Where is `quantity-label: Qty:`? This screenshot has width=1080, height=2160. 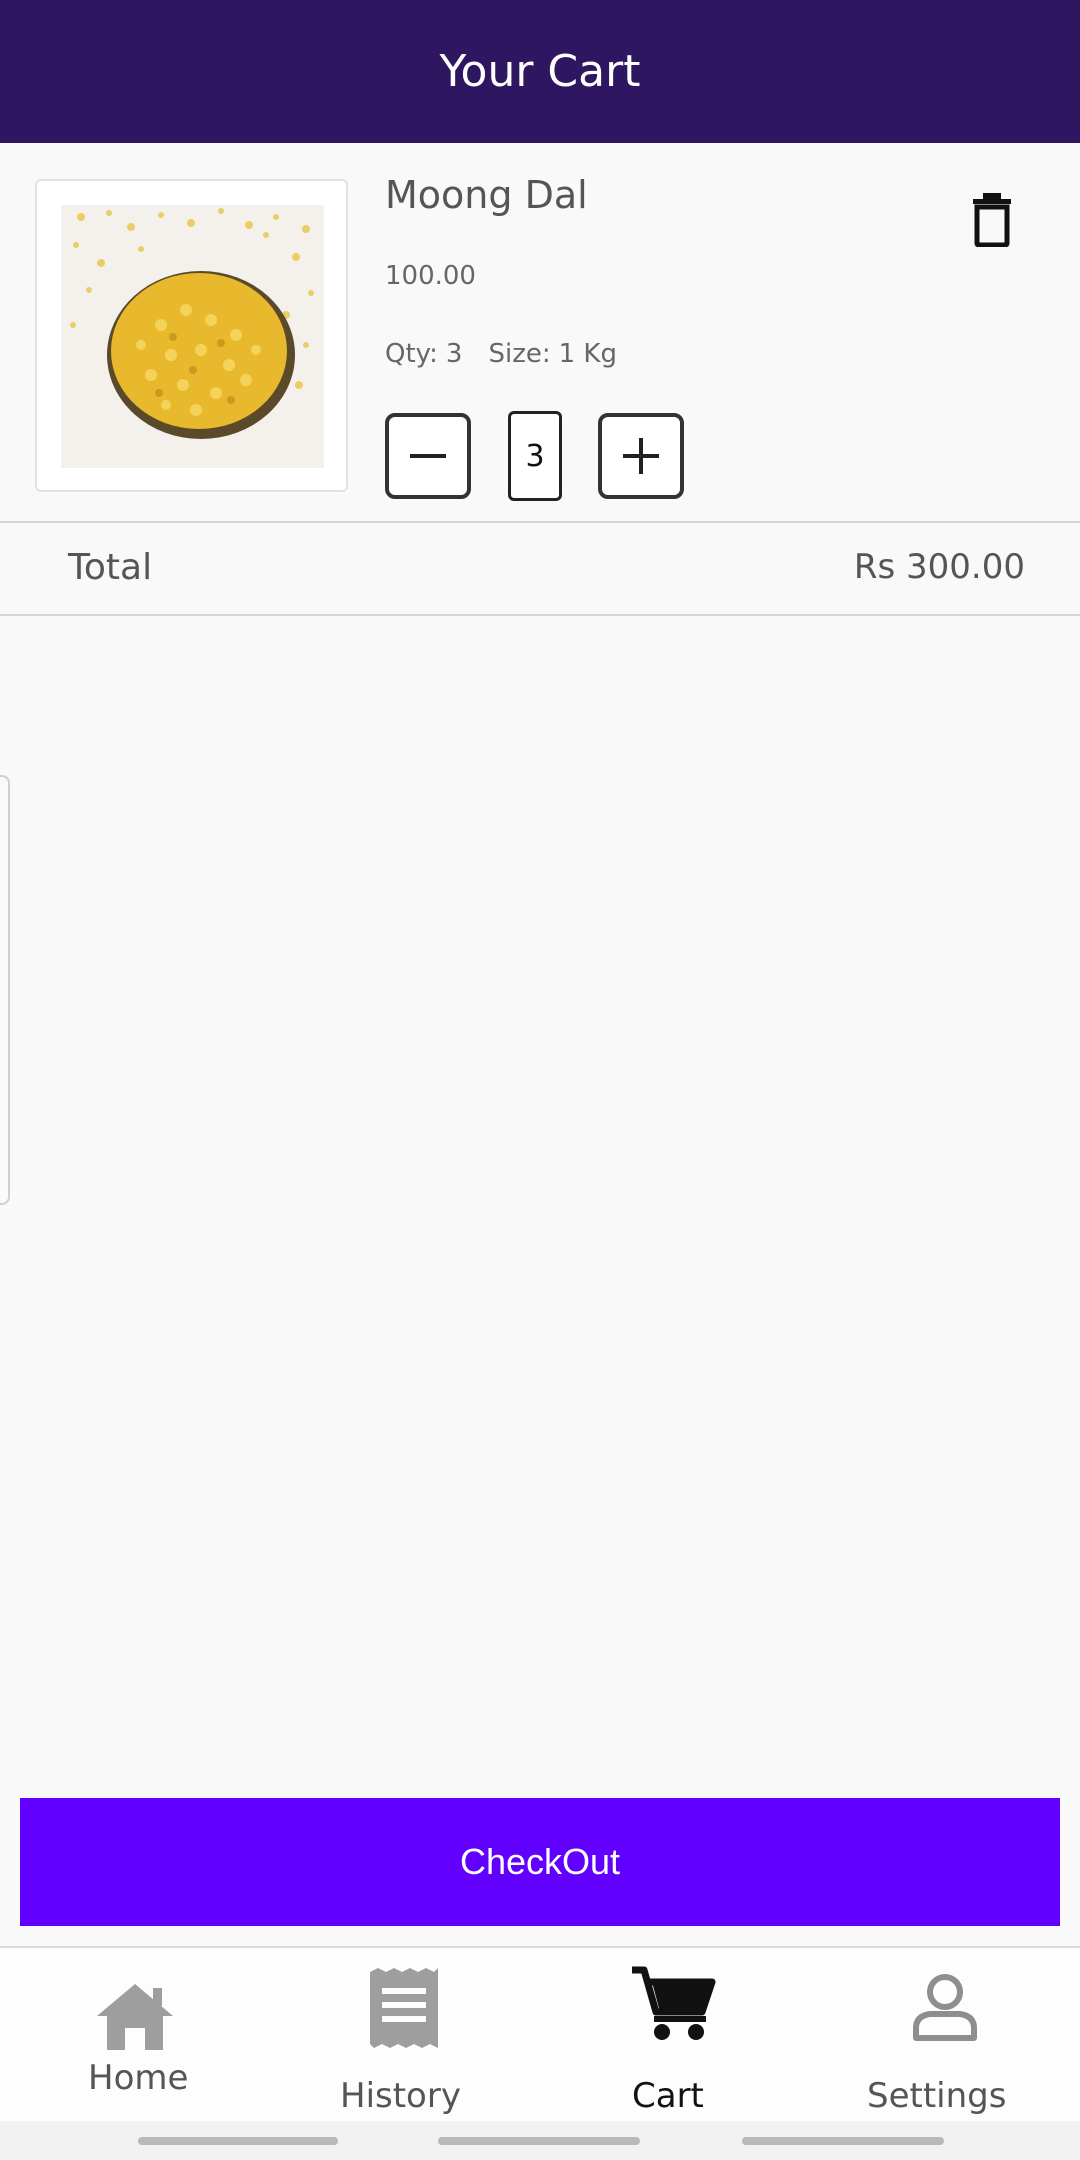
quantity-label: Qty: is located at coordinates (411, 354).